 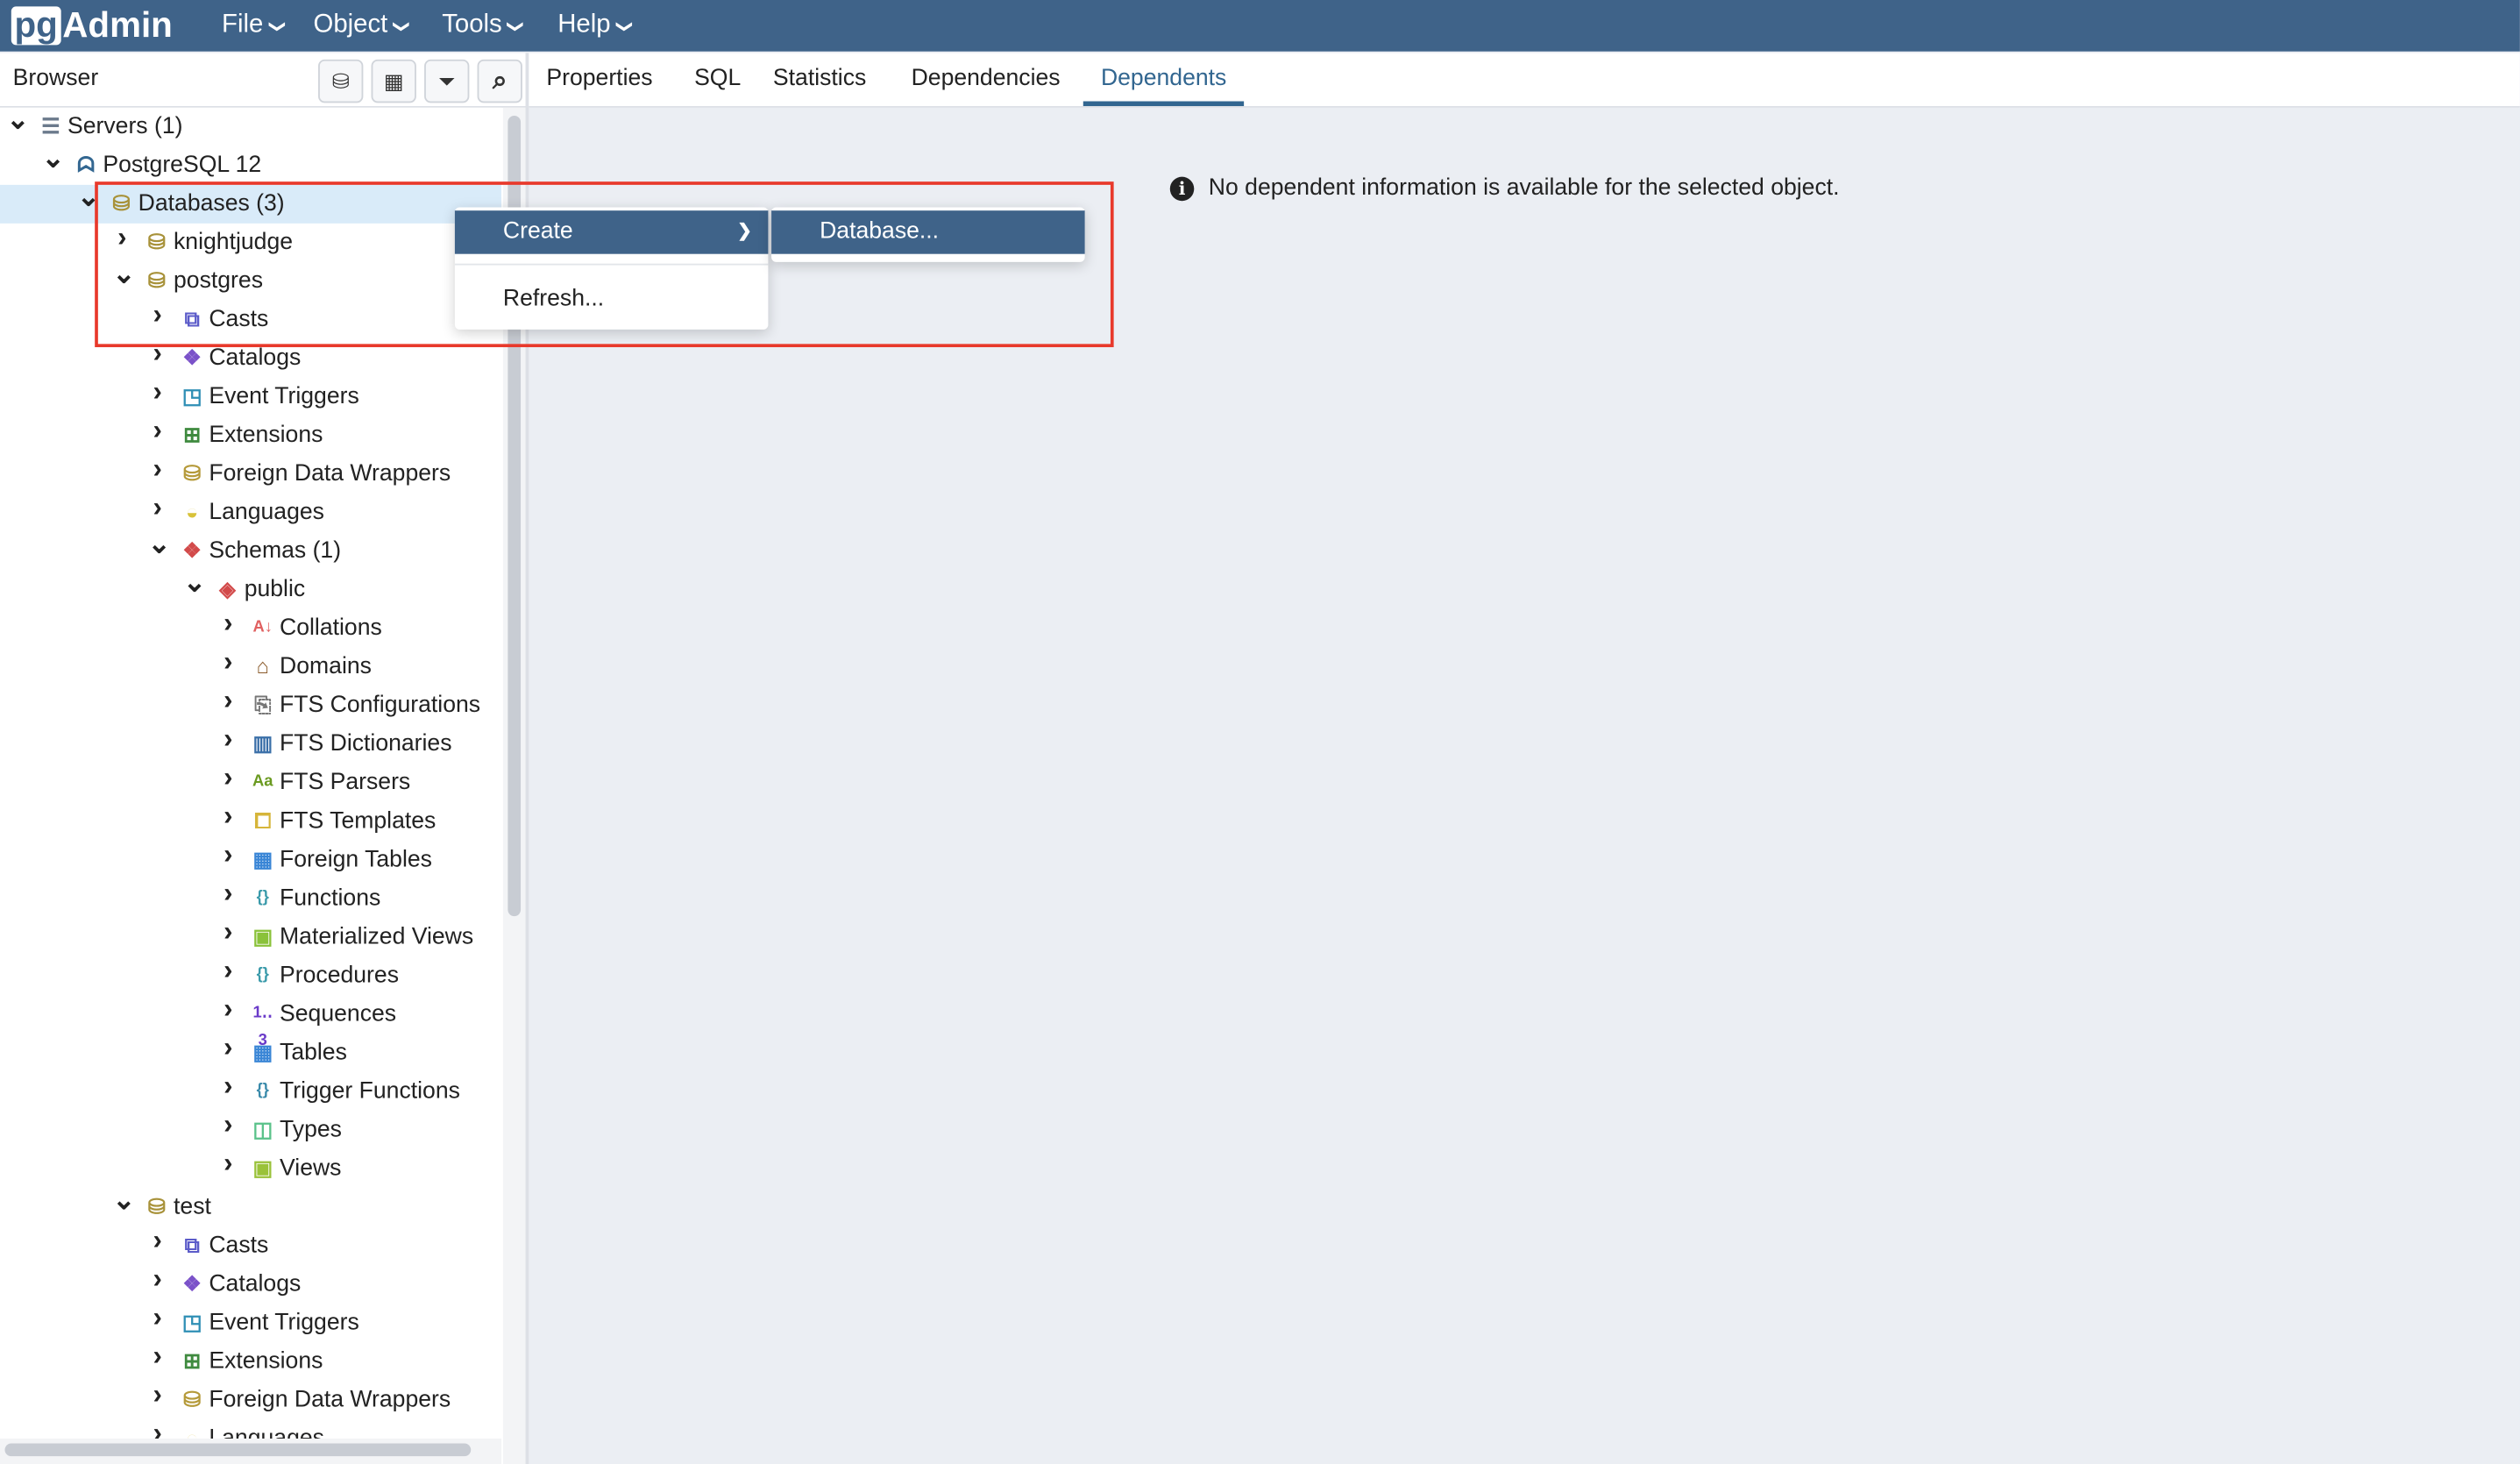 What do you see at coordinates (250, 1022) in the screenshot?
I see `tree-node: › 1‥3 Sequences` at bounding box center [250, 1022].